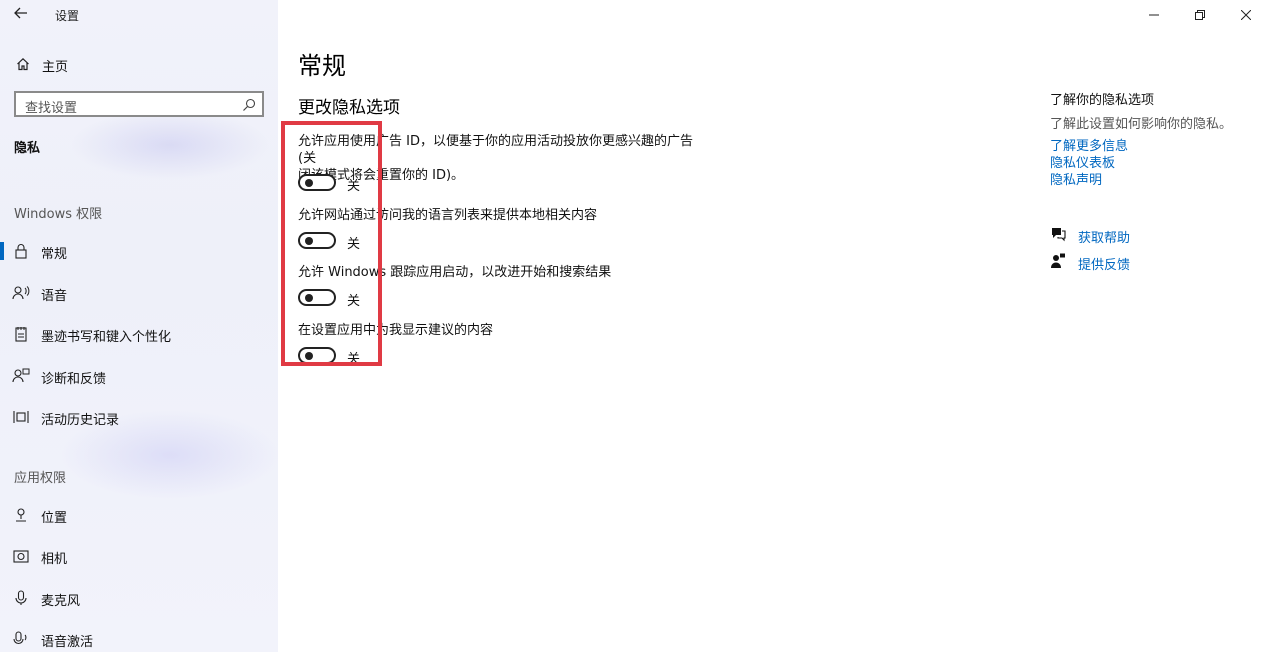 The width and height of the screenshot is (1280, 652). Describe the element at coordinates (1102, 100) in the screenshot. I see `aside-title: 了解你的隐私选项` at that location.